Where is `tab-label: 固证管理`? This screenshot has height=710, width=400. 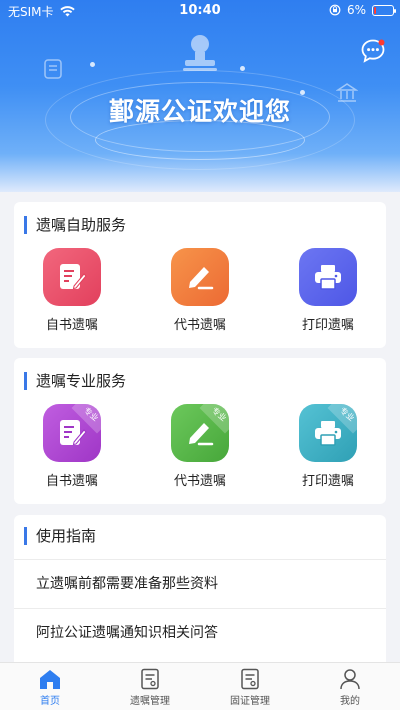
tab-label: 固证管理 is located at coordinates (250, 701).